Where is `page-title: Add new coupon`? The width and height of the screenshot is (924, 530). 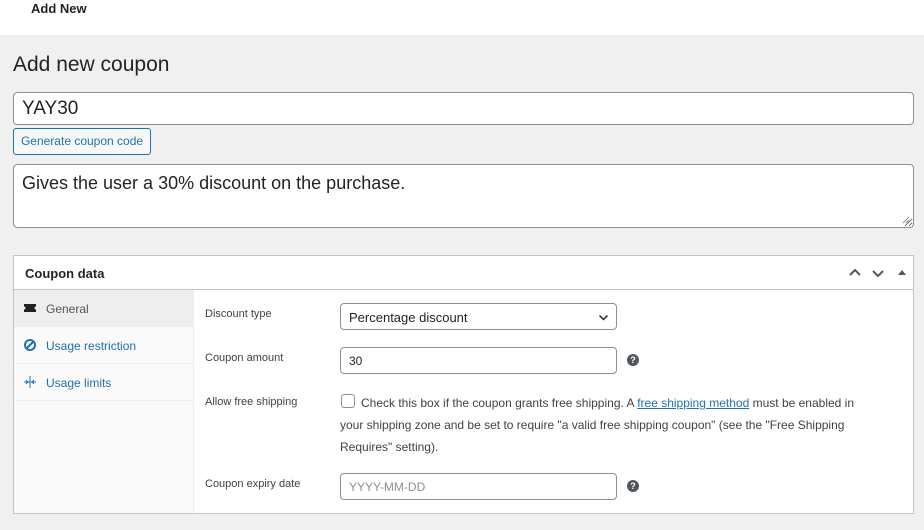
page-title: Add new coupon is located at coordinates (91, 64).